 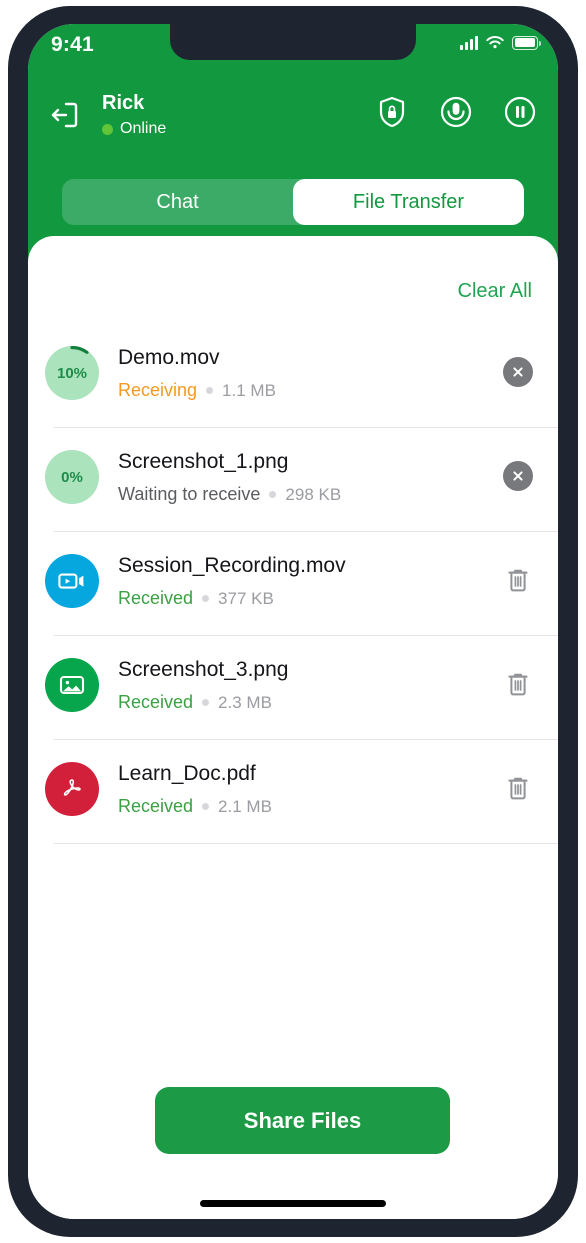 I want to click on battery-full-icon, so click(x=526, y=42).